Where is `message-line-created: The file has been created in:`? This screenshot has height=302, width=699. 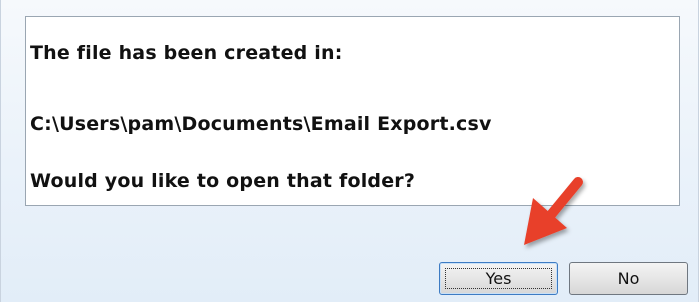
message-line-created: The file has been created in: is located at coordinates (186, 53).